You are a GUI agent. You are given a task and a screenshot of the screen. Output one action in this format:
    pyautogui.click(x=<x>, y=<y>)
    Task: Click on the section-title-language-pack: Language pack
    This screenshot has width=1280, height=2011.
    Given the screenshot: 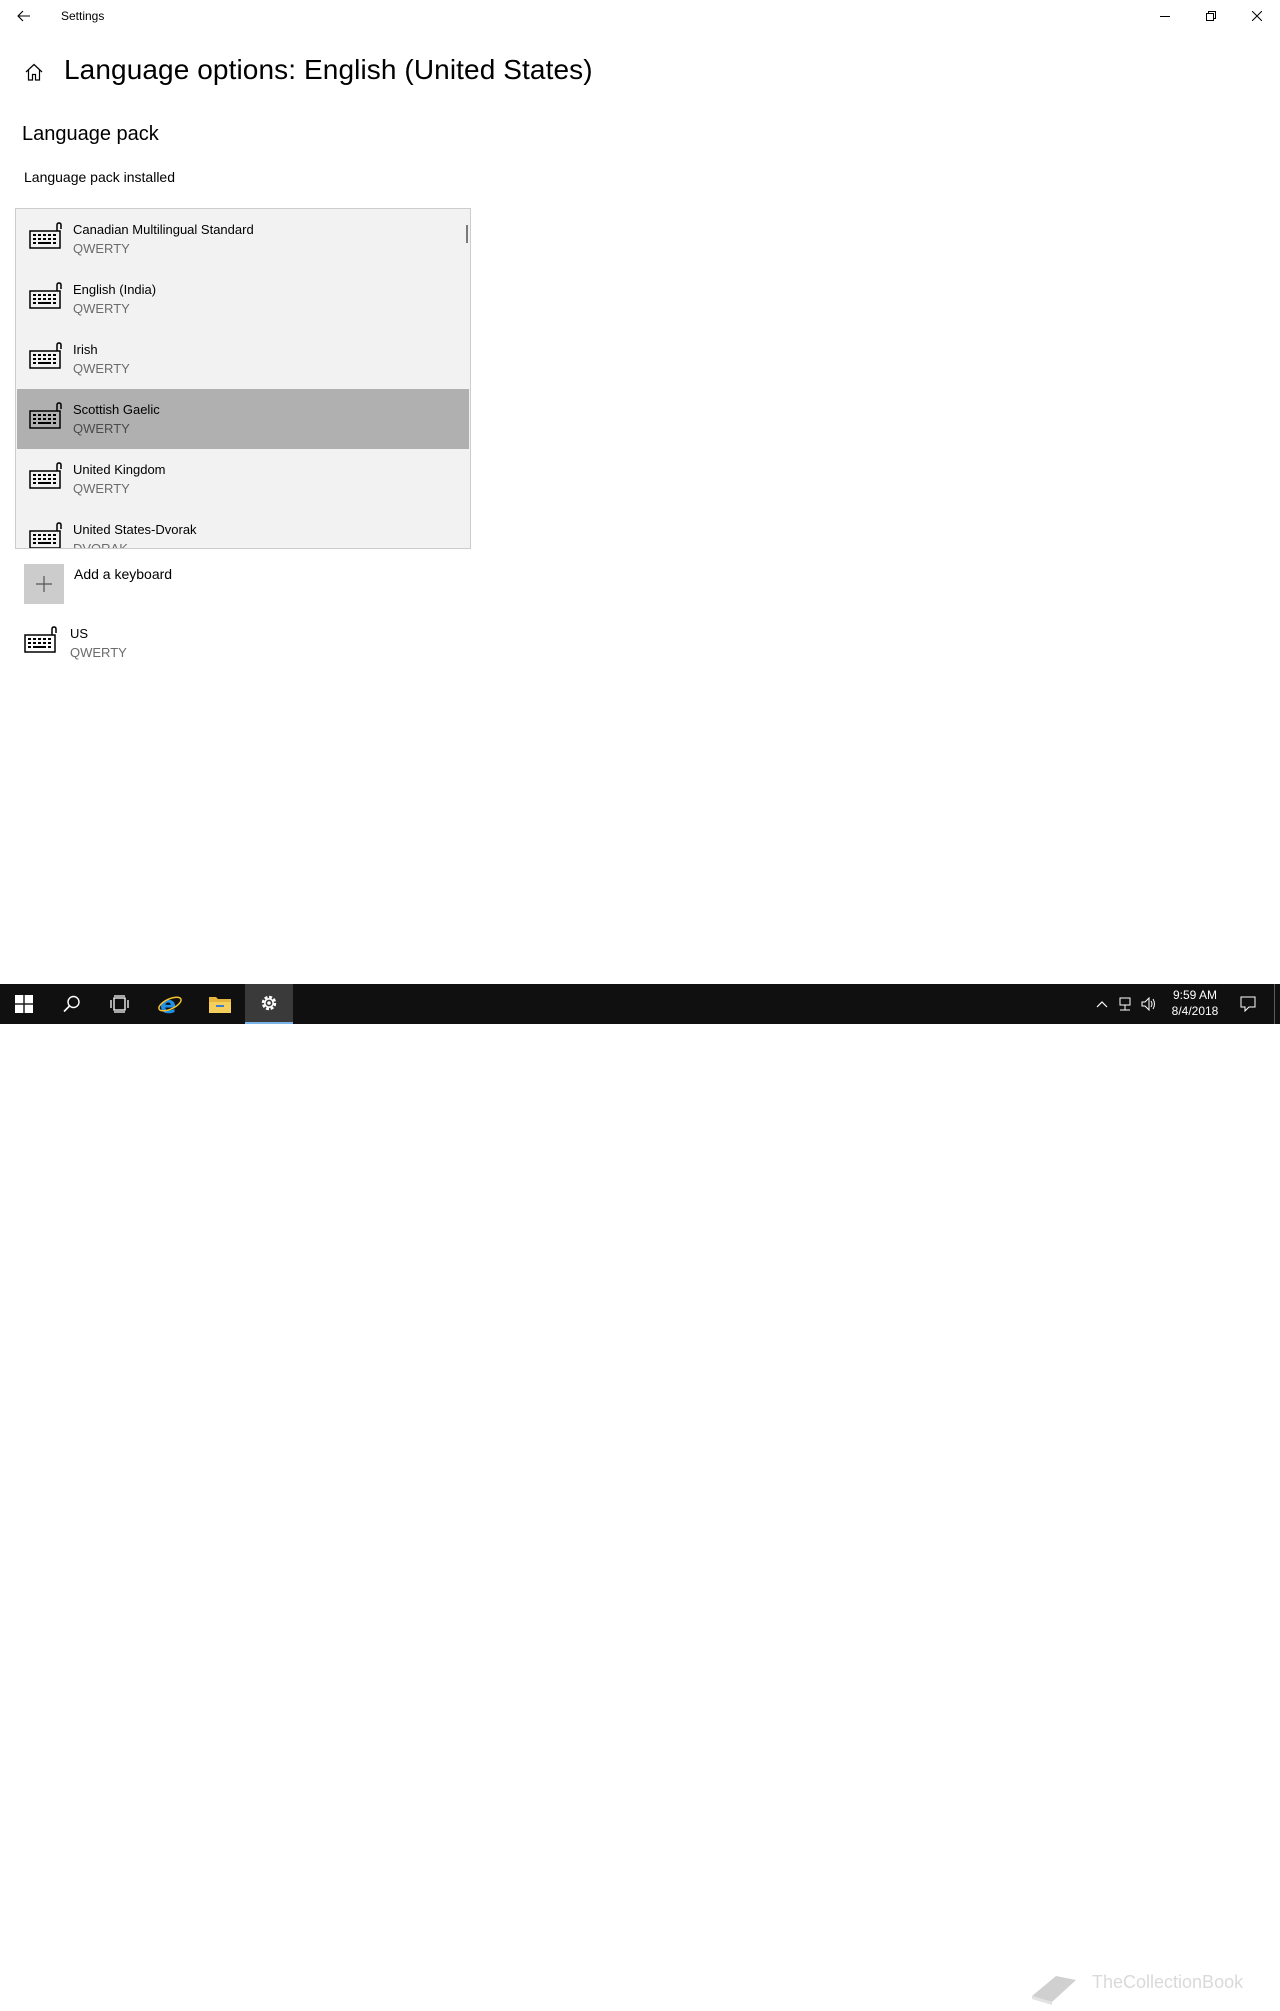 What is the action you would take?
    pyautogui.click(x=90, y=134)
    